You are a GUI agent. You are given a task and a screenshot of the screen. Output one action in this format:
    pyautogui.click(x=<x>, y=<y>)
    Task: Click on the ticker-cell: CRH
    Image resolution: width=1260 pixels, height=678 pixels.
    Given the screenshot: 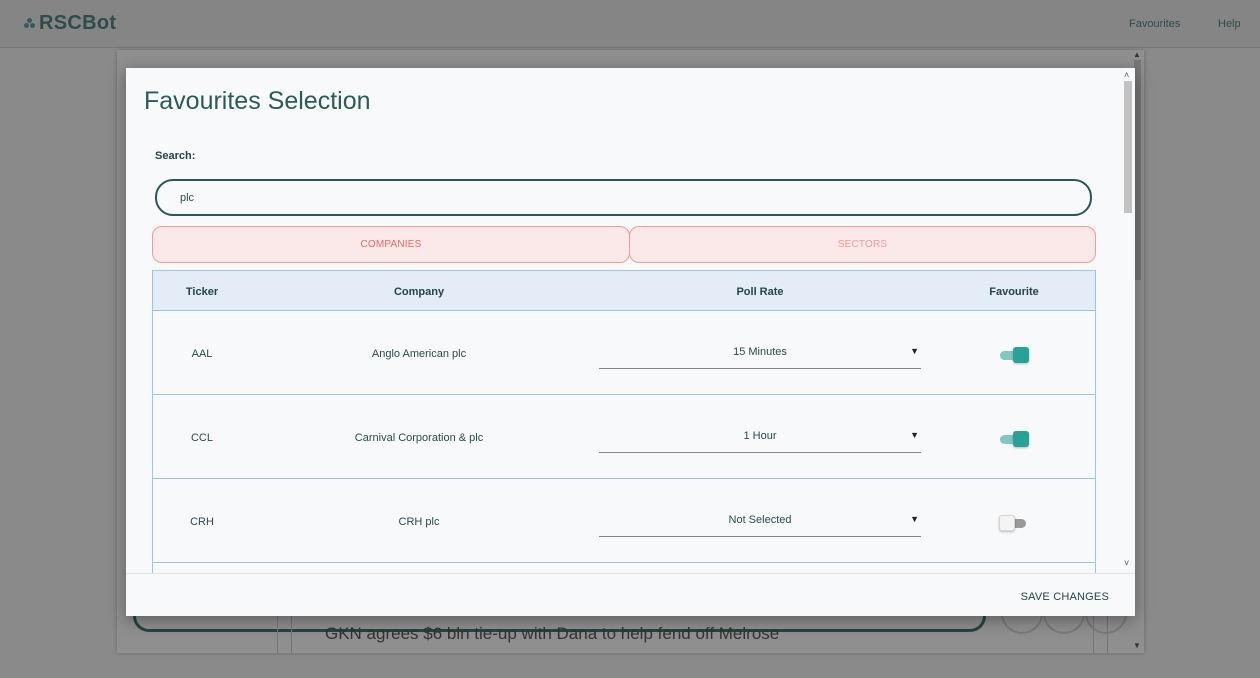 What is the action you would take?
    pyautogui.click(x=202, y=522)
    